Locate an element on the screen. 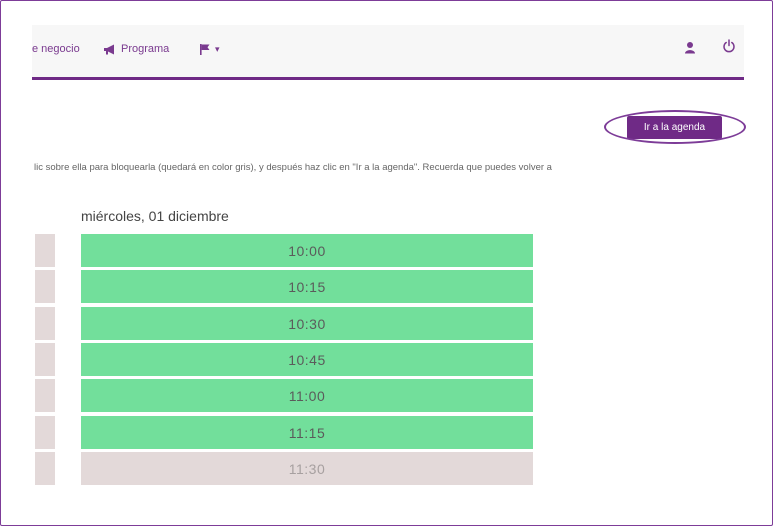 The image size is (773, 526). user-menu is located at coordinates (690, 47).